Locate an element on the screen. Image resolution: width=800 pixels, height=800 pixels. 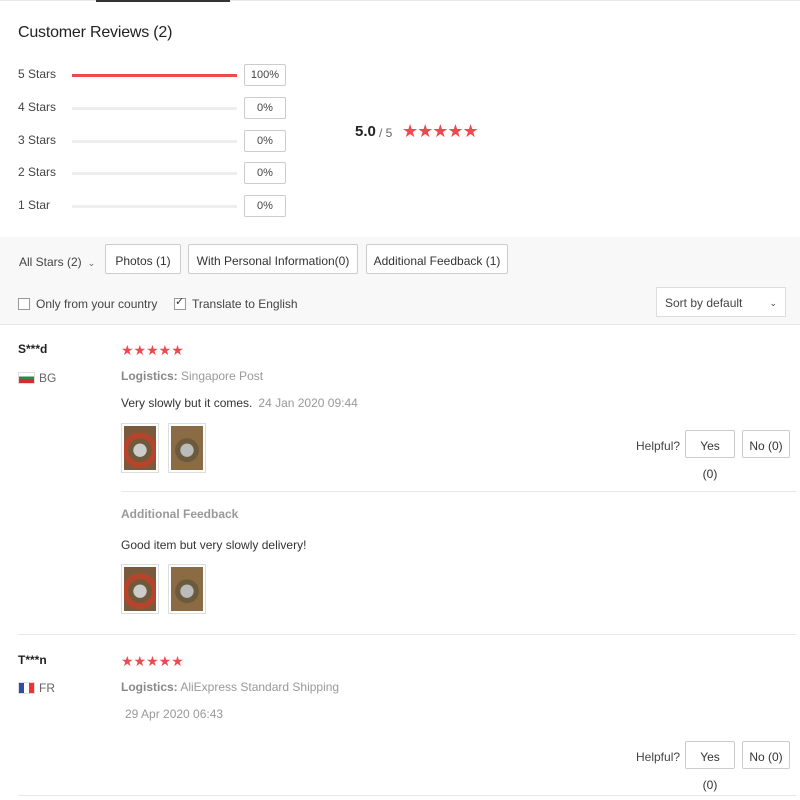
sort-label: Sort by default is located at coordinates (704, 303).